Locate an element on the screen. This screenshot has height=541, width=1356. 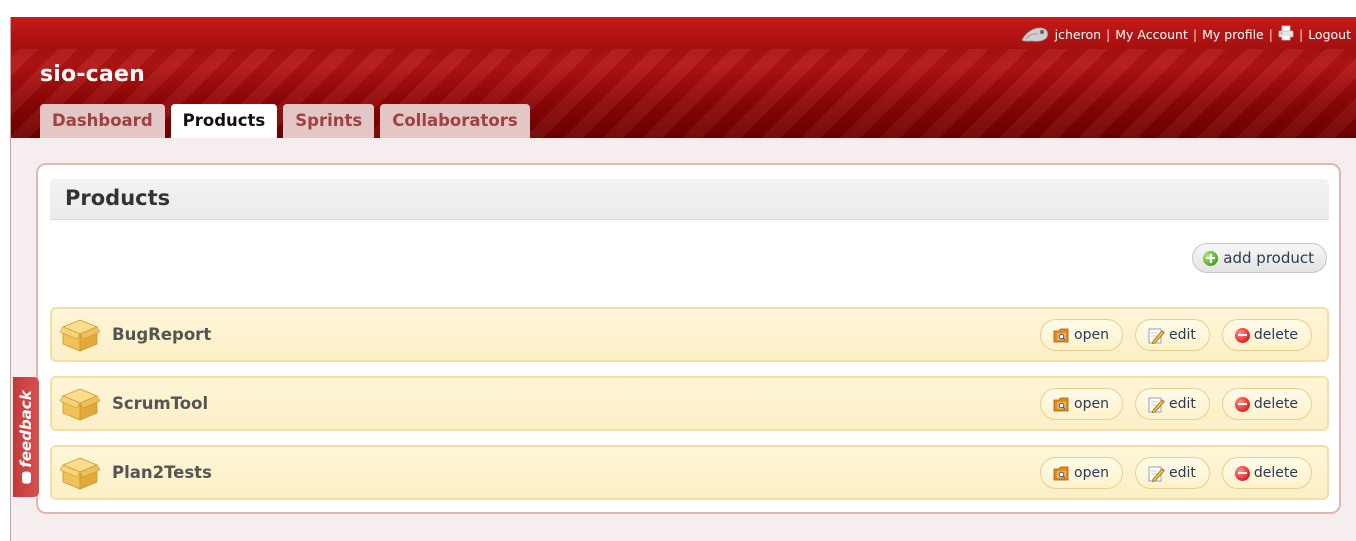
app-title: sio-caen is located at coordinates (92, 74).